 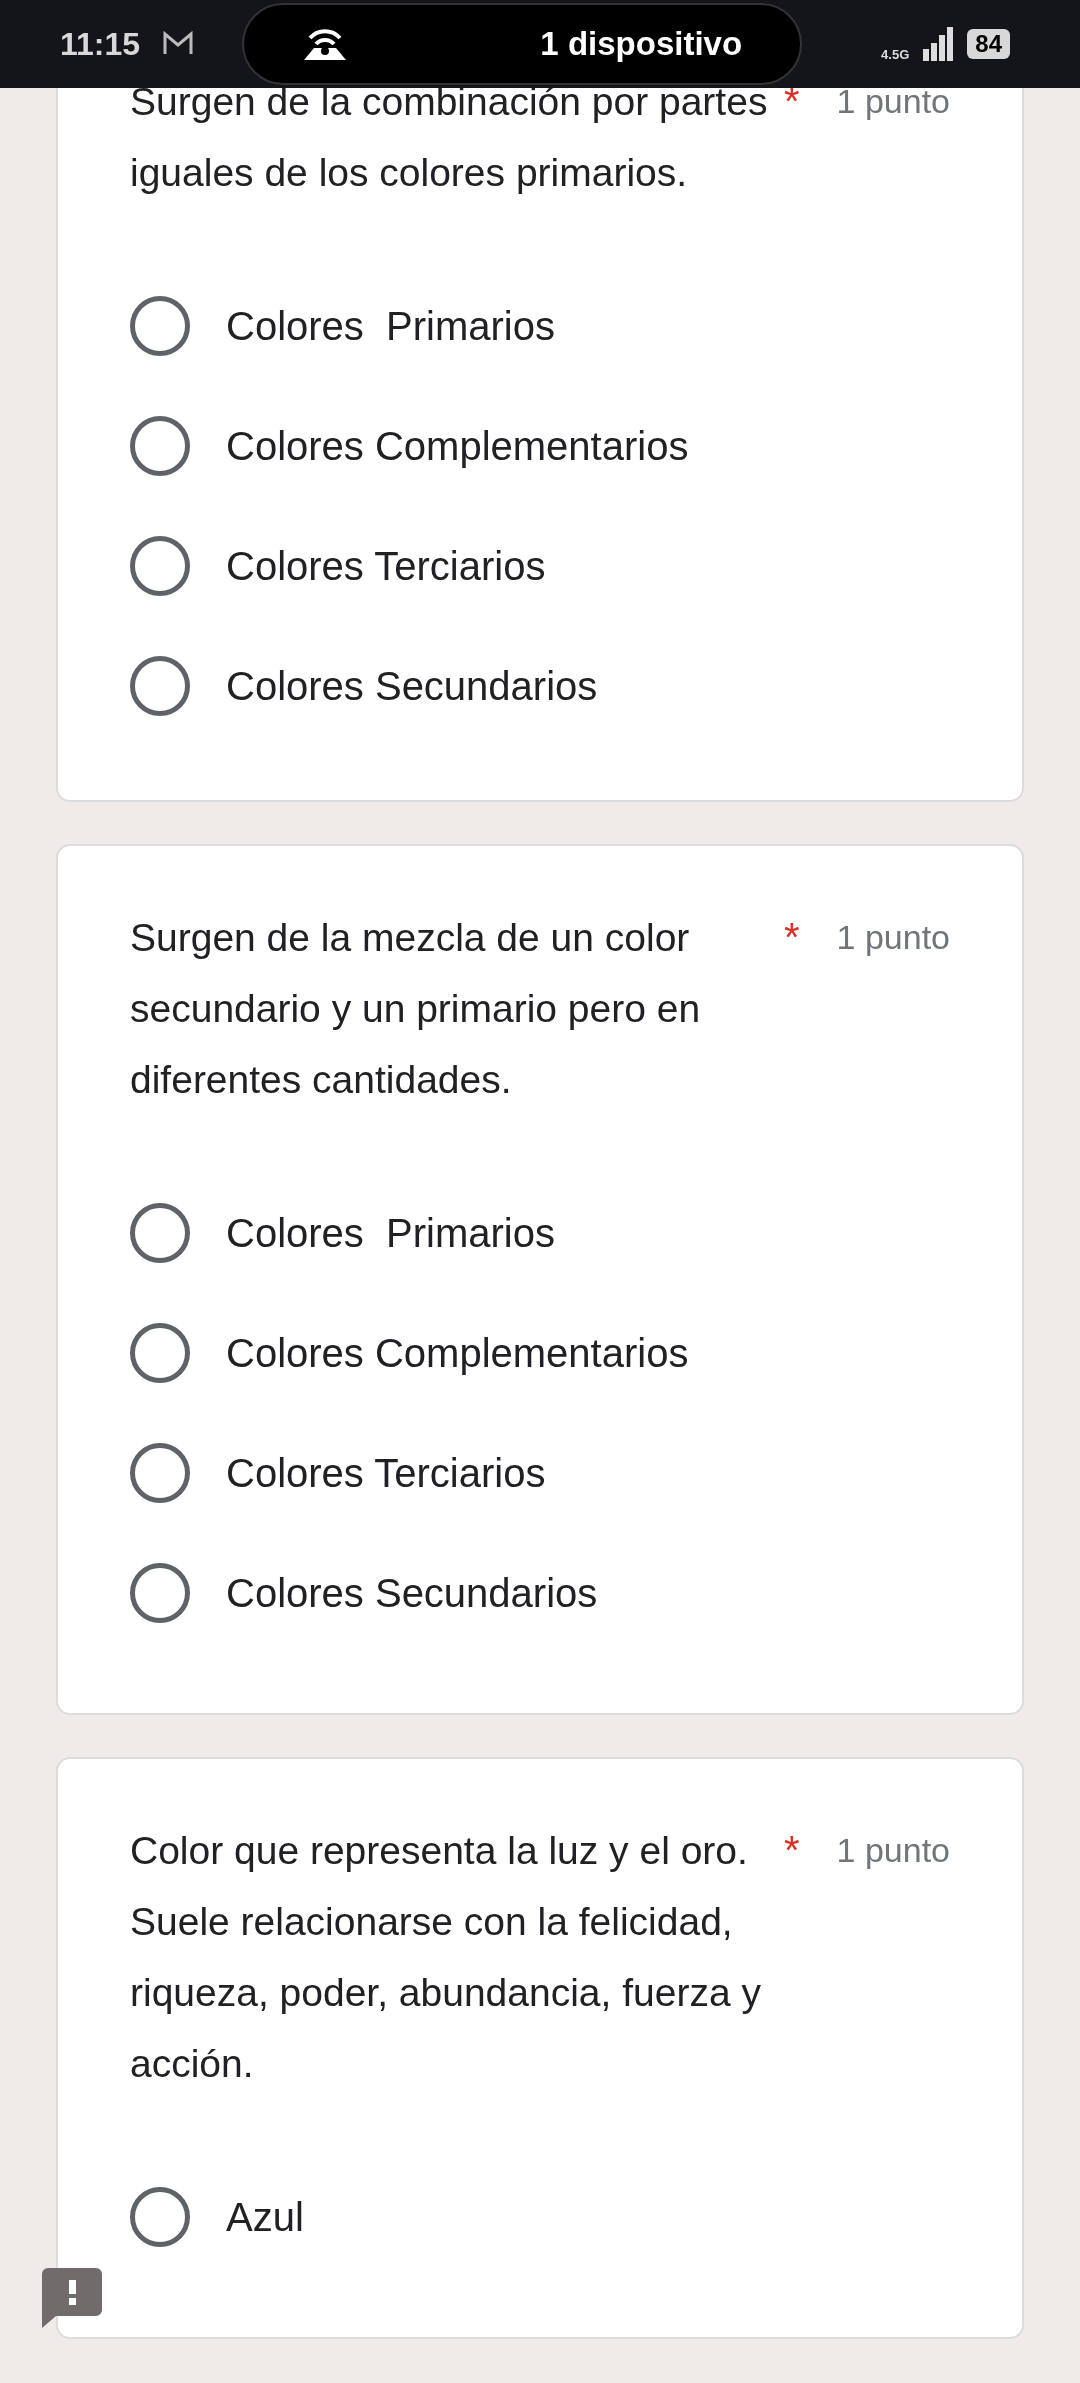 I want to click on option-label: Azul, so click(x=265, y=2217).